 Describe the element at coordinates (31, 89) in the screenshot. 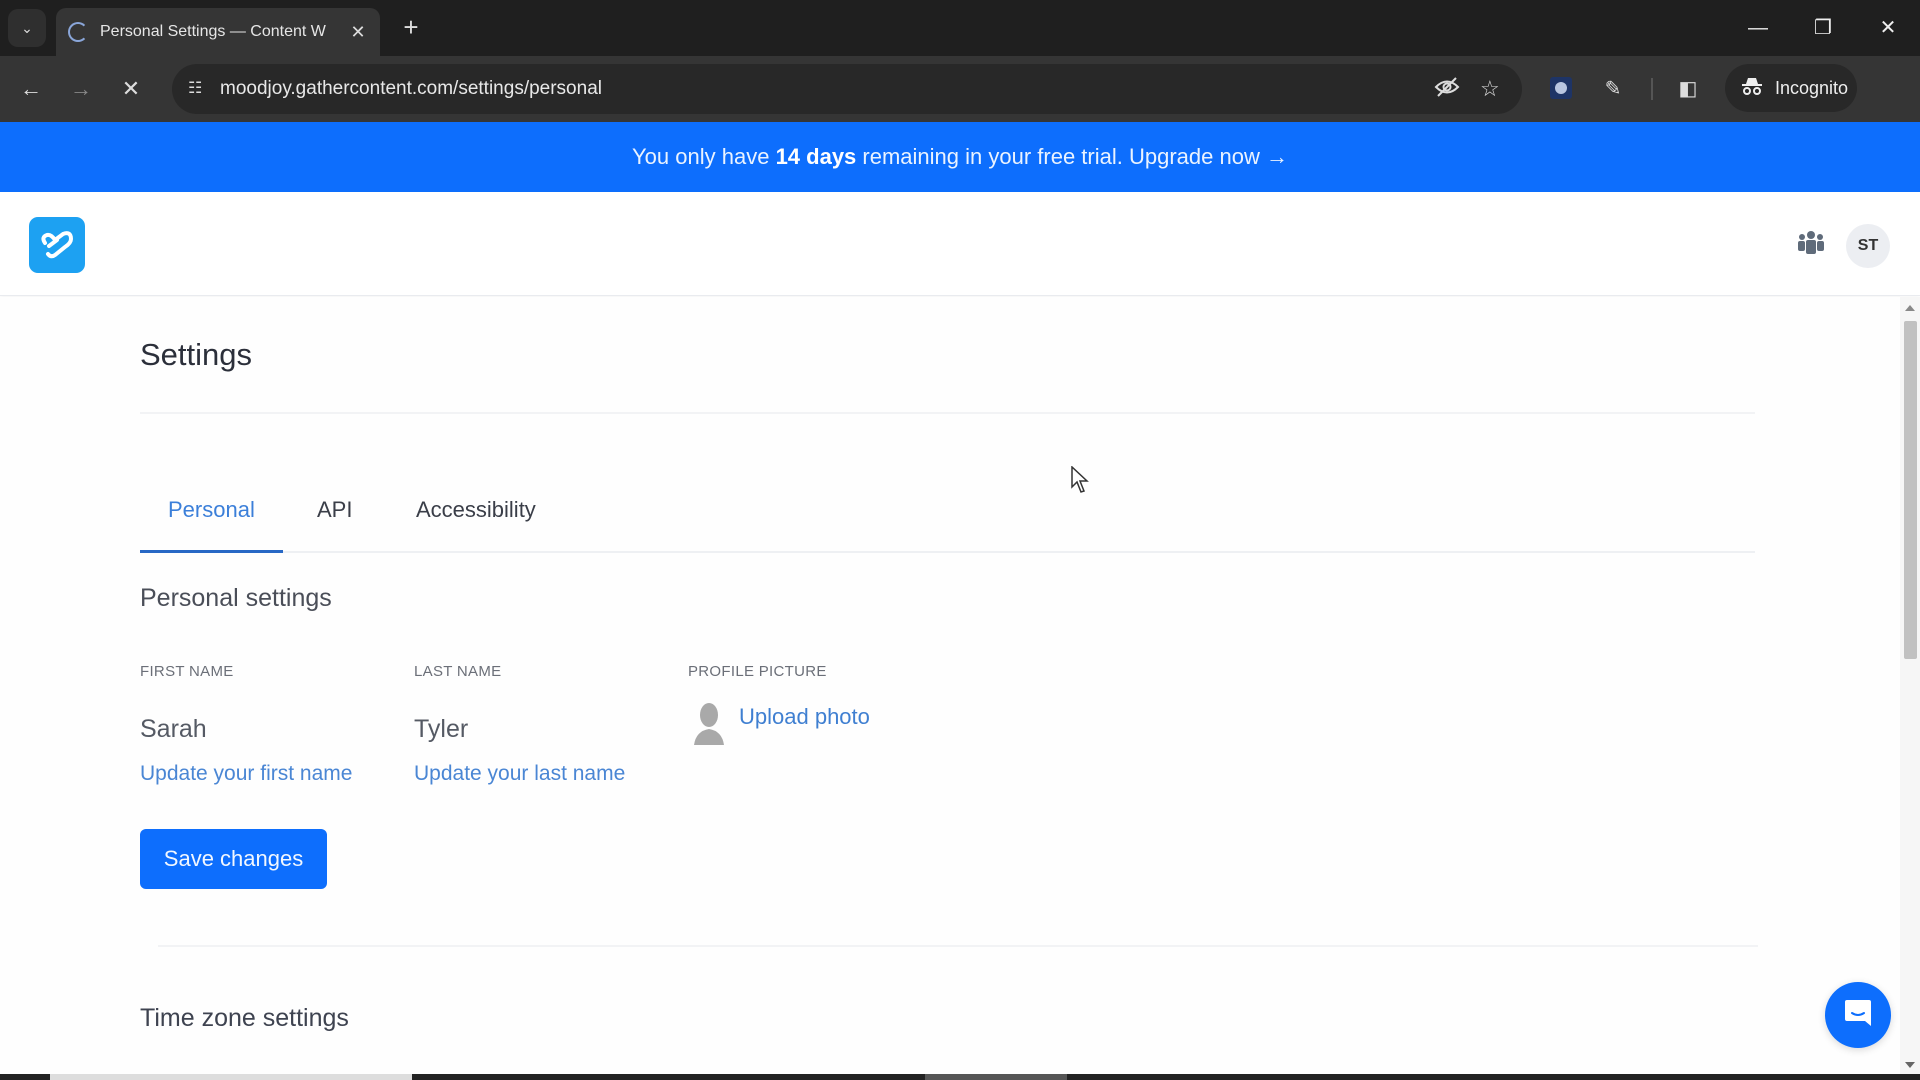

I see `back-arrow-icon: ←` at that location.